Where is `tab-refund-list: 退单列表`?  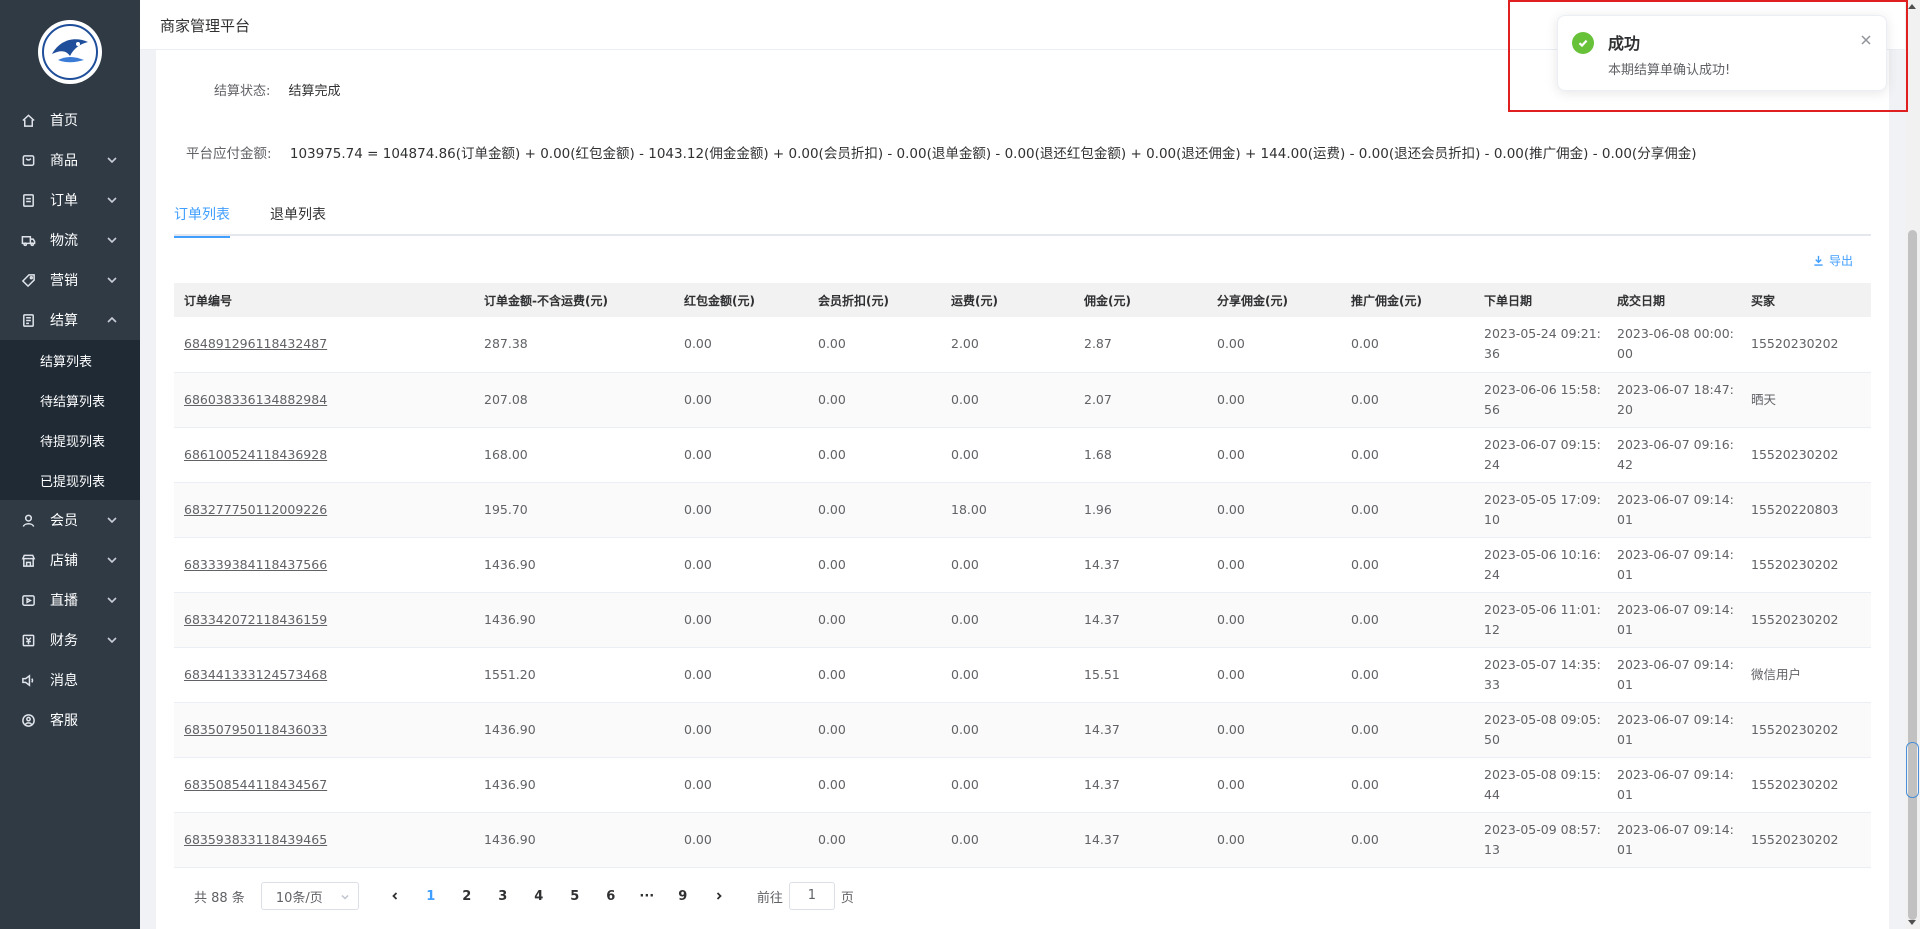
tab-refund-list: 退单列表 is located at coordinates (298, 219).